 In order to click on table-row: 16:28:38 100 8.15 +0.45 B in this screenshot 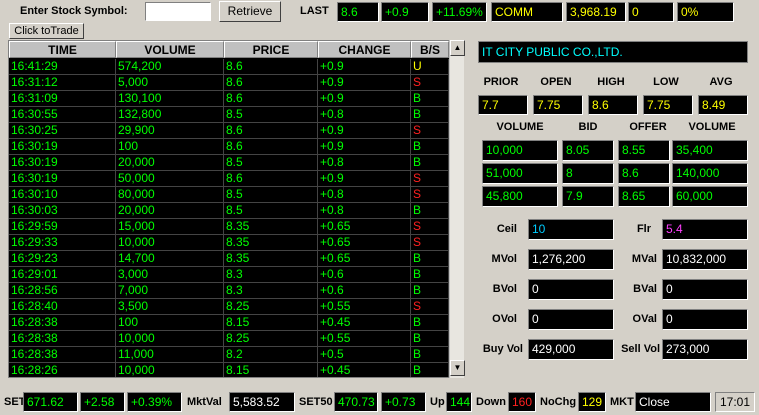, I will do `click(229, 323)`.